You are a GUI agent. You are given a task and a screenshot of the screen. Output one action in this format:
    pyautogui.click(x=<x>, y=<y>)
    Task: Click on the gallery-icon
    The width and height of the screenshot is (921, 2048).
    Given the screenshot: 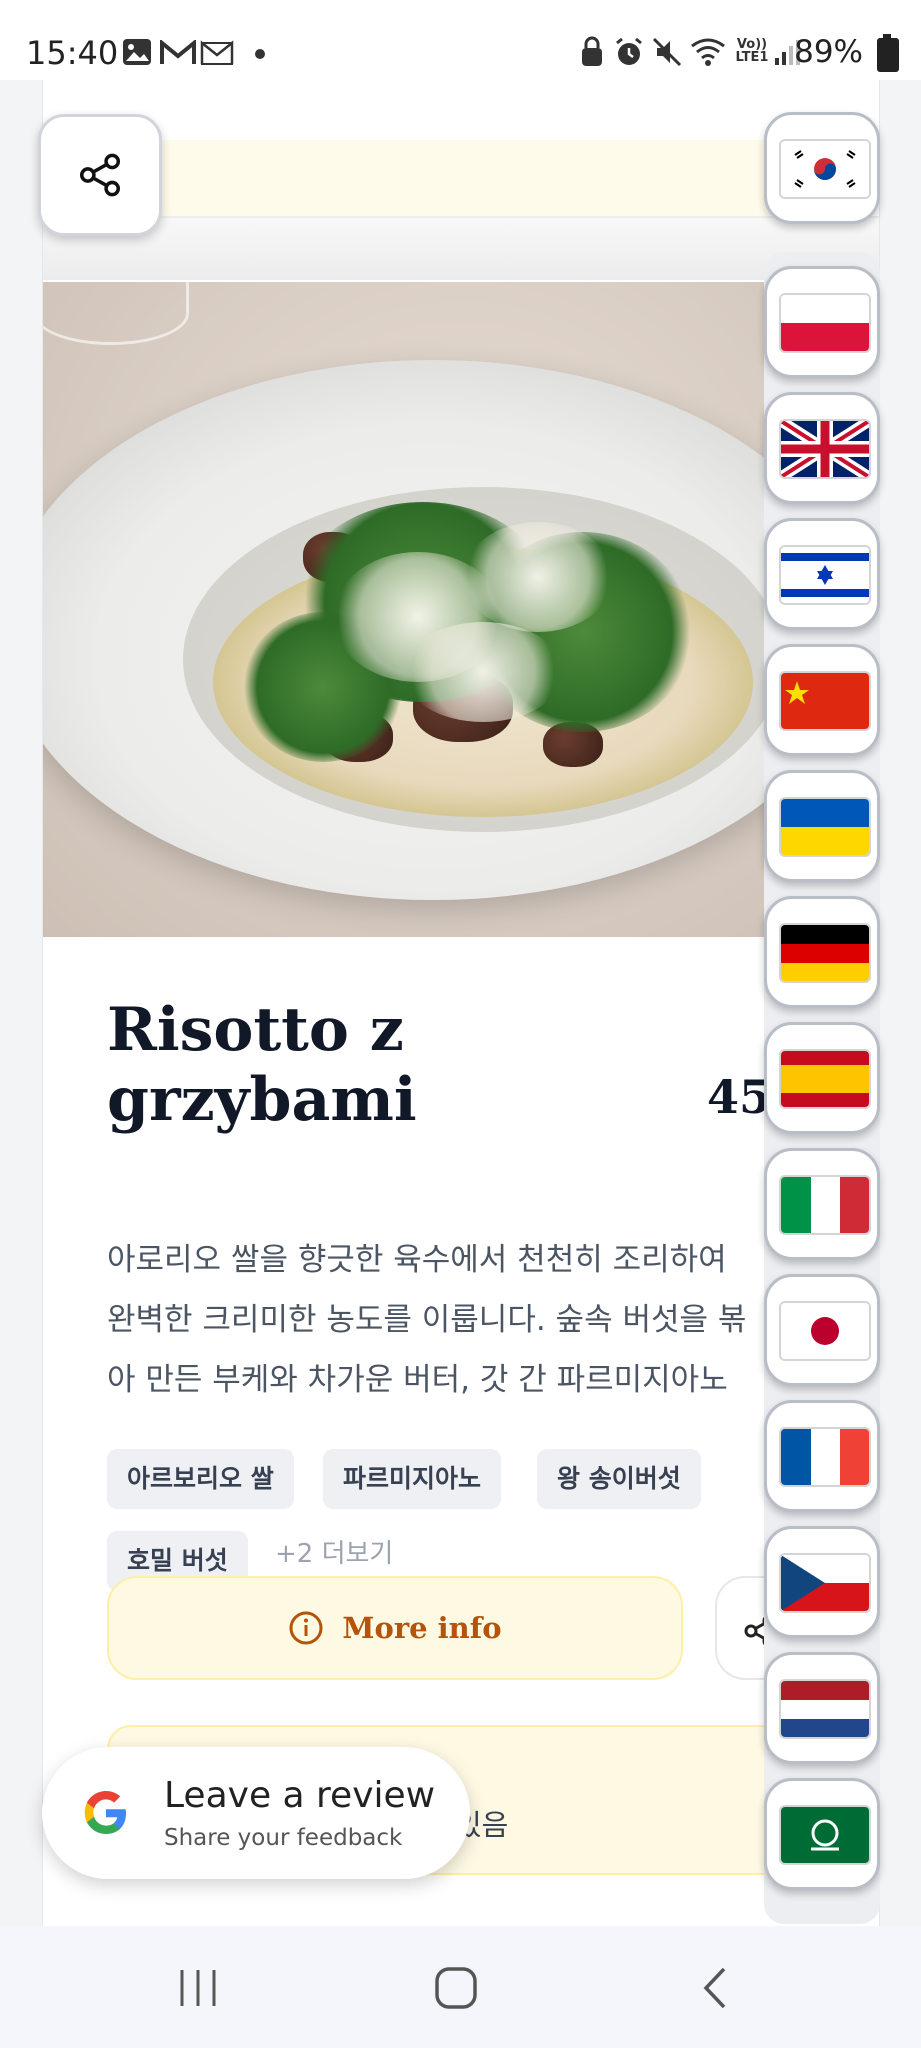 What is the action you would take?
    pyautogui.click(x=137, y=52)
    